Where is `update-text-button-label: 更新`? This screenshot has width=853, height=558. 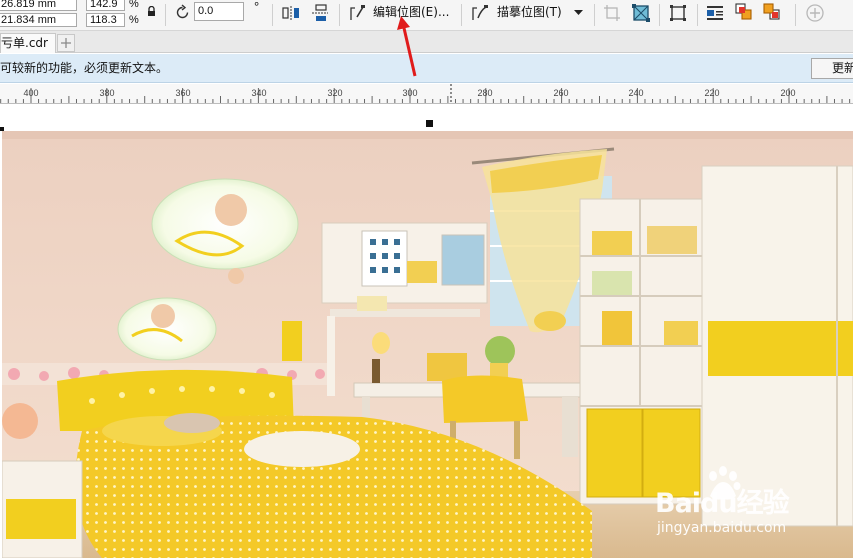 update-text-button-label: 更新 is located at coordinates (842, 68).